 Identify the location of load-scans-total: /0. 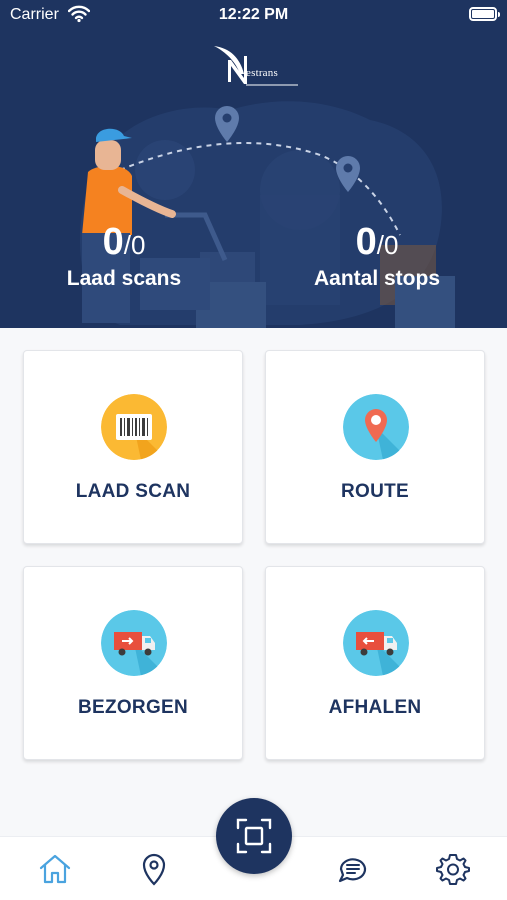
(134, 245).